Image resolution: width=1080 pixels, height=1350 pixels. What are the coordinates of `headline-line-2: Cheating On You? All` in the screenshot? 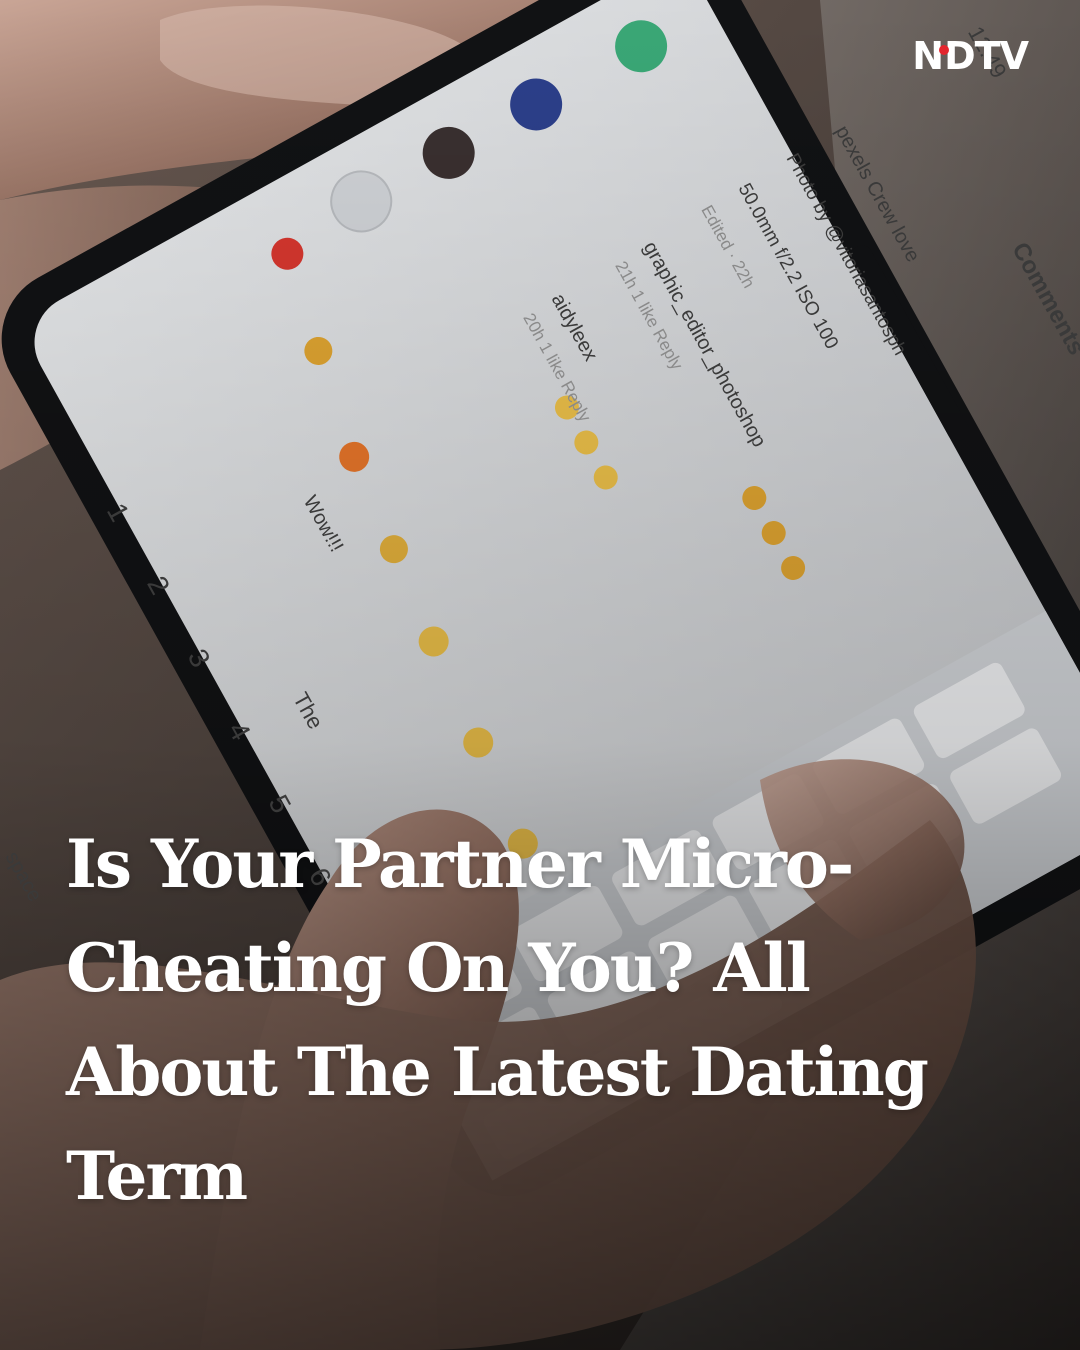 It's located at (438, 968).